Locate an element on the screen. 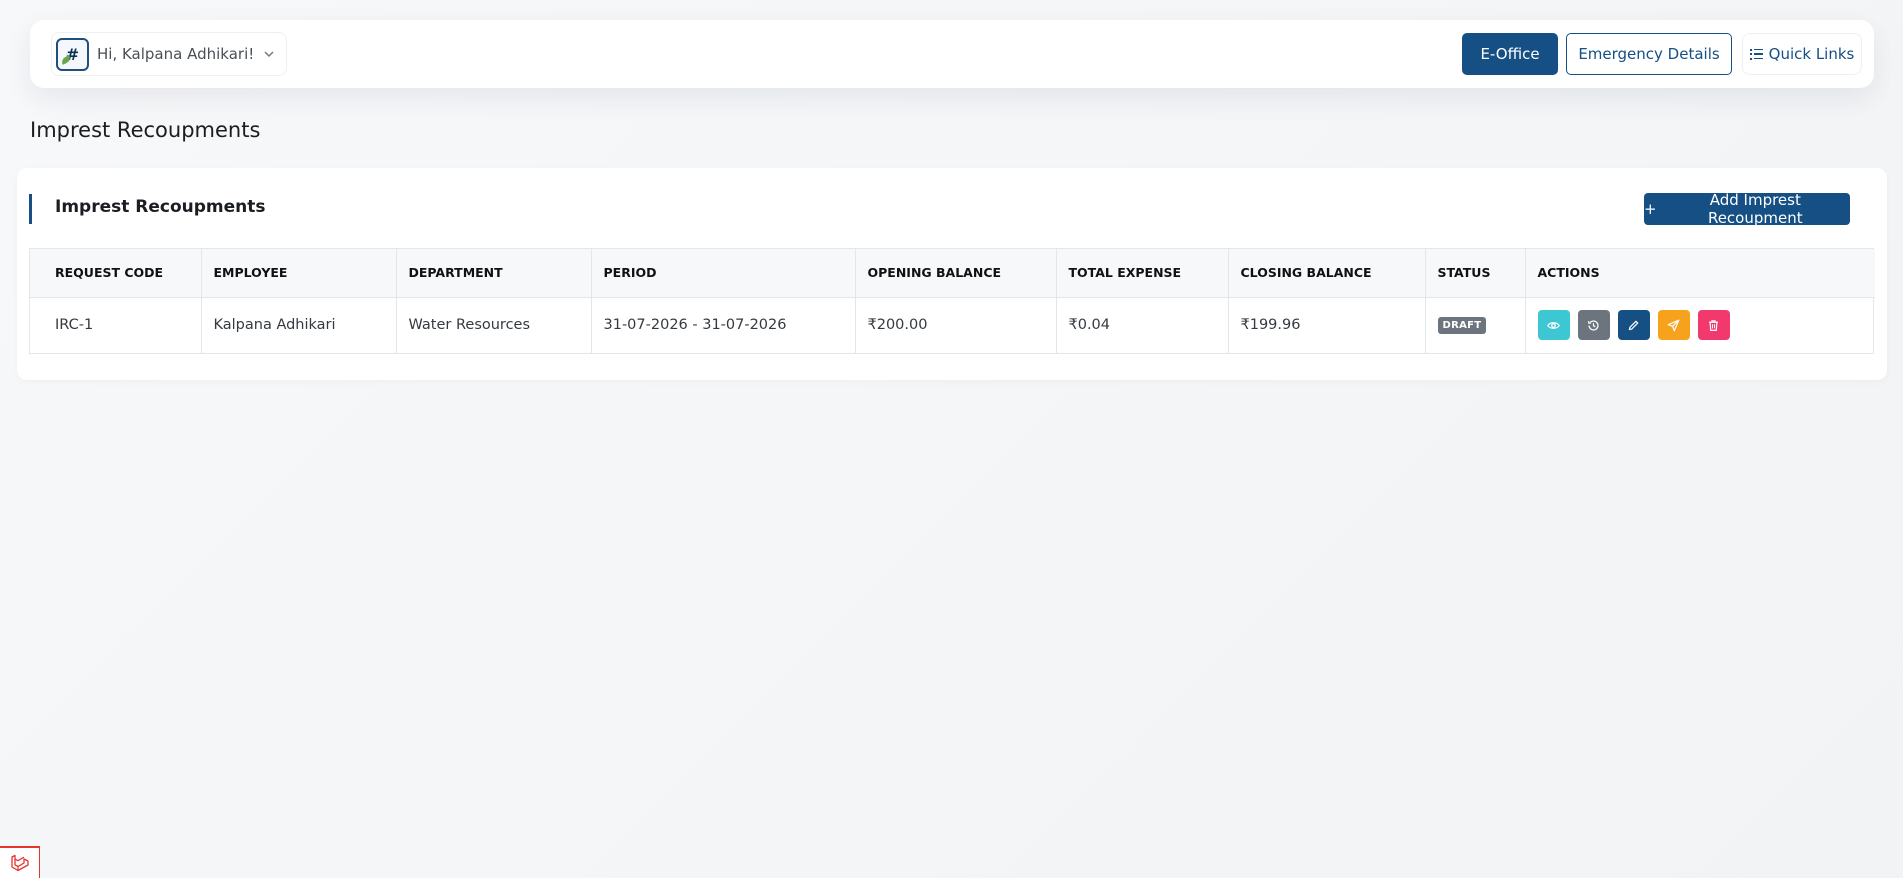 The width and height of the screenshot is (1903, 878). col-request-code: REQUEST CODE is located at coordinates (116, 273).